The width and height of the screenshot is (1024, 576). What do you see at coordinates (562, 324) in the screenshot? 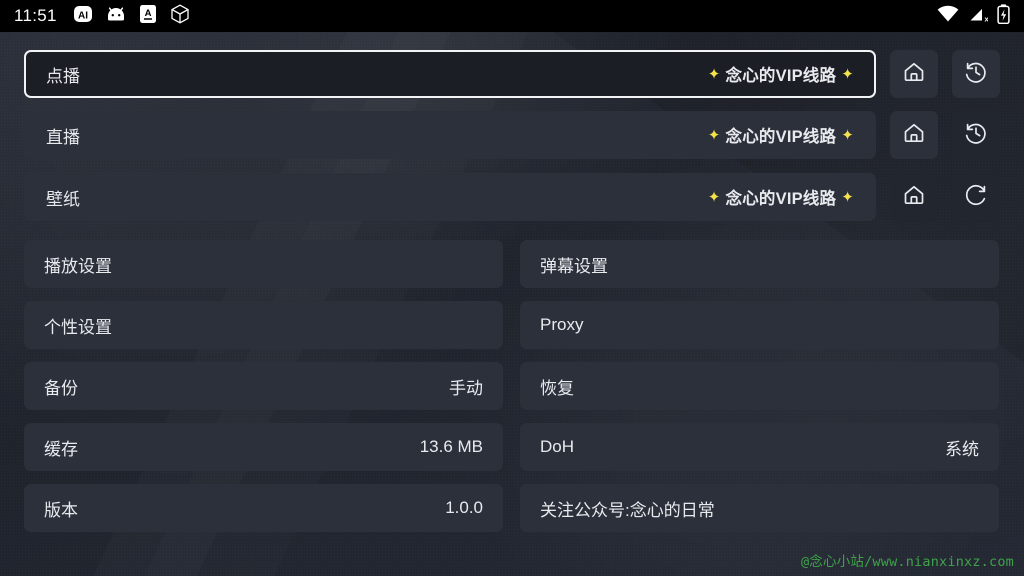
I see `settings-item-label: Proxy` at bounding box center [562, 324].